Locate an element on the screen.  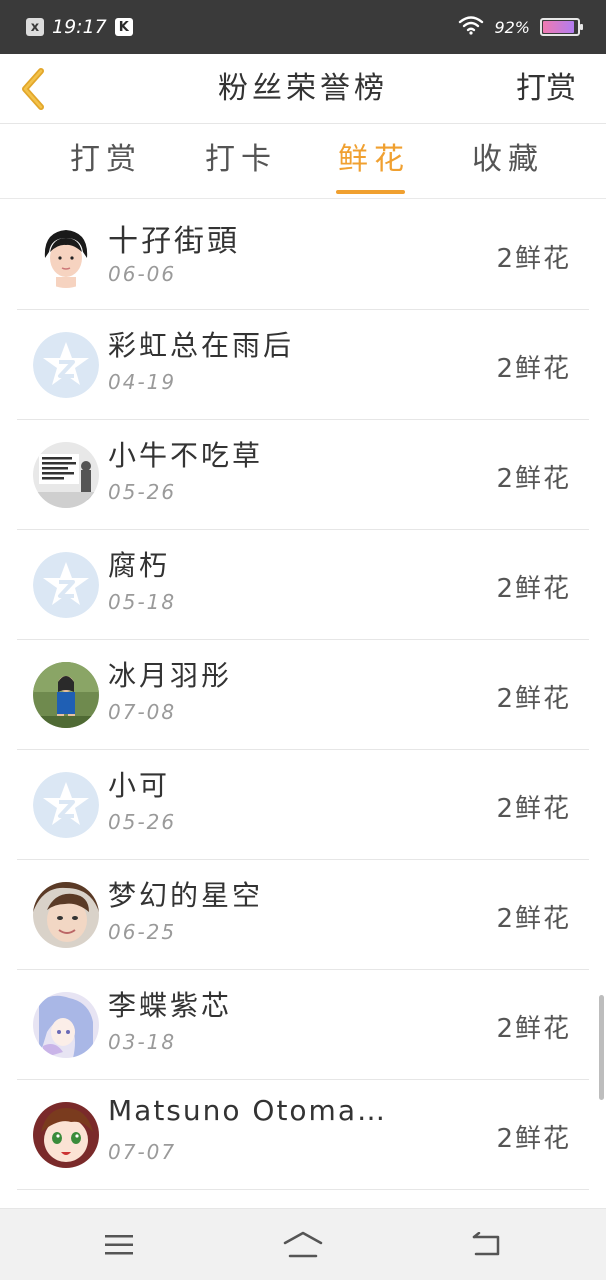
app-header: 粉丝荣誉榜 打赏 is located at coordinates (303, 89).